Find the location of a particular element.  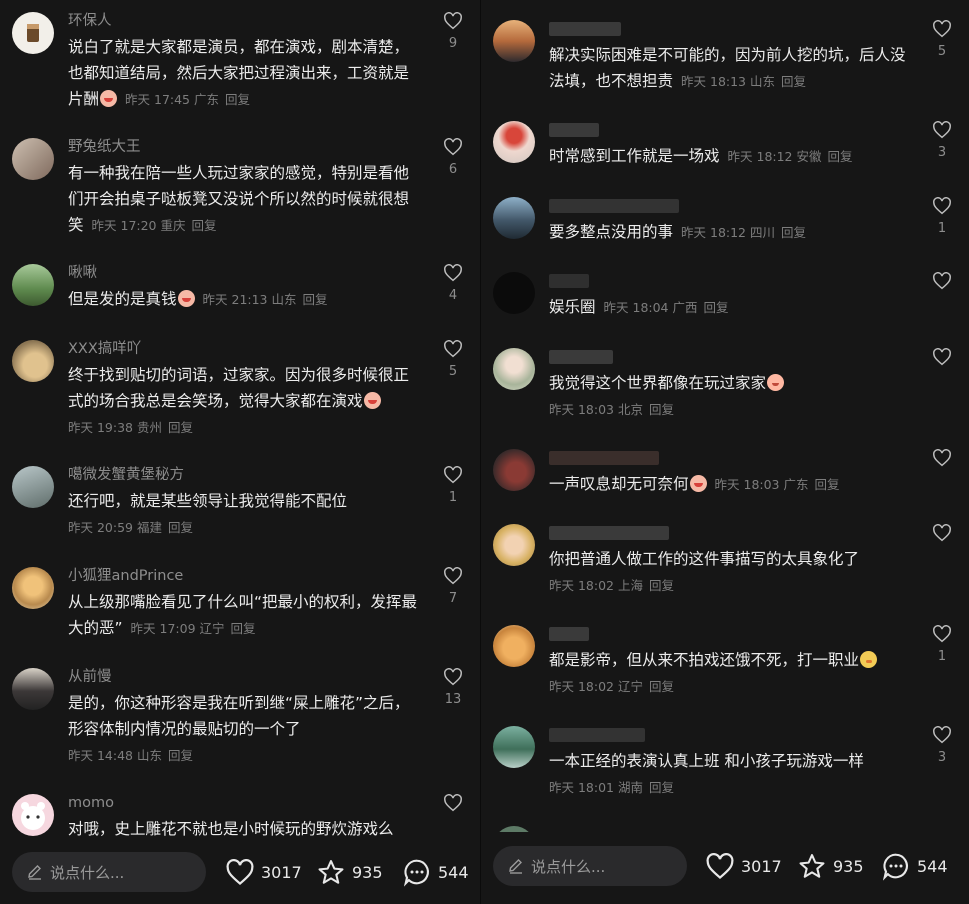

pencil-icon is located at coordinates (515, 866).